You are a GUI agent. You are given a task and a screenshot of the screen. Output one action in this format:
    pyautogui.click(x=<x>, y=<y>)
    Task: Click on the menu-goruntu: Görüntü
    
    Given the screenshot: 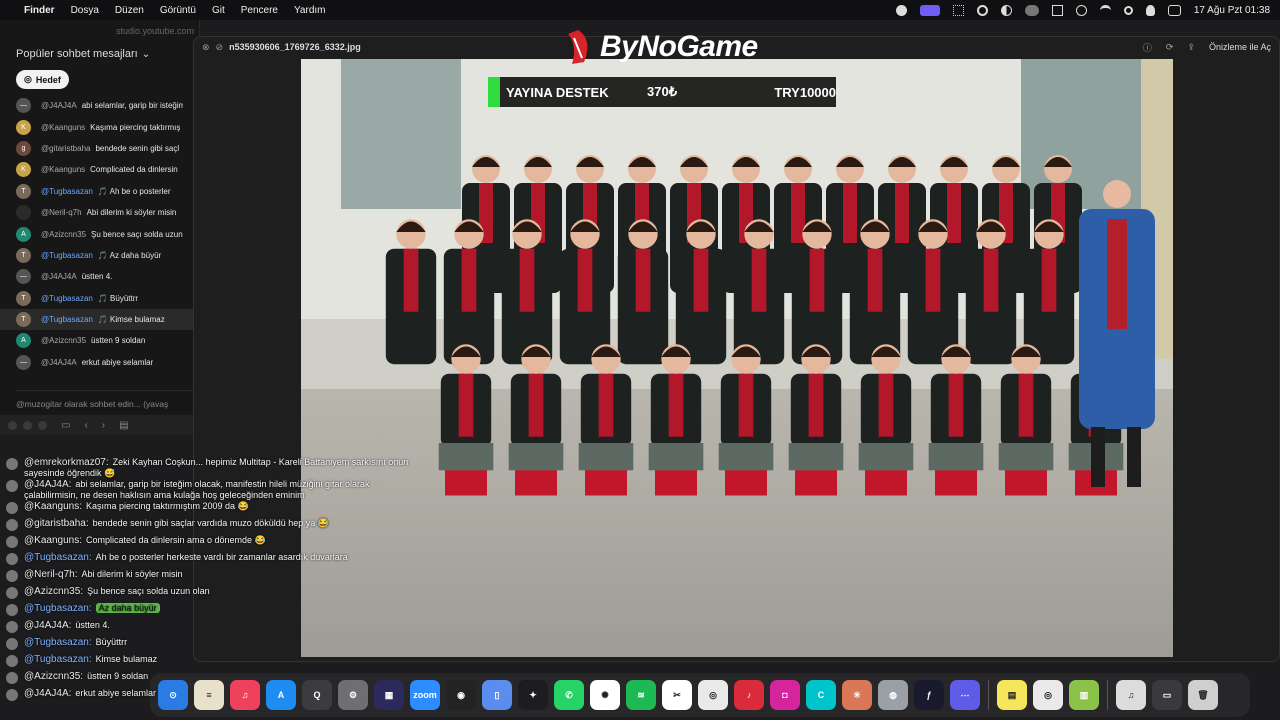 What is the action you would take?
    pyautogui.click(x=178, y=10)
    